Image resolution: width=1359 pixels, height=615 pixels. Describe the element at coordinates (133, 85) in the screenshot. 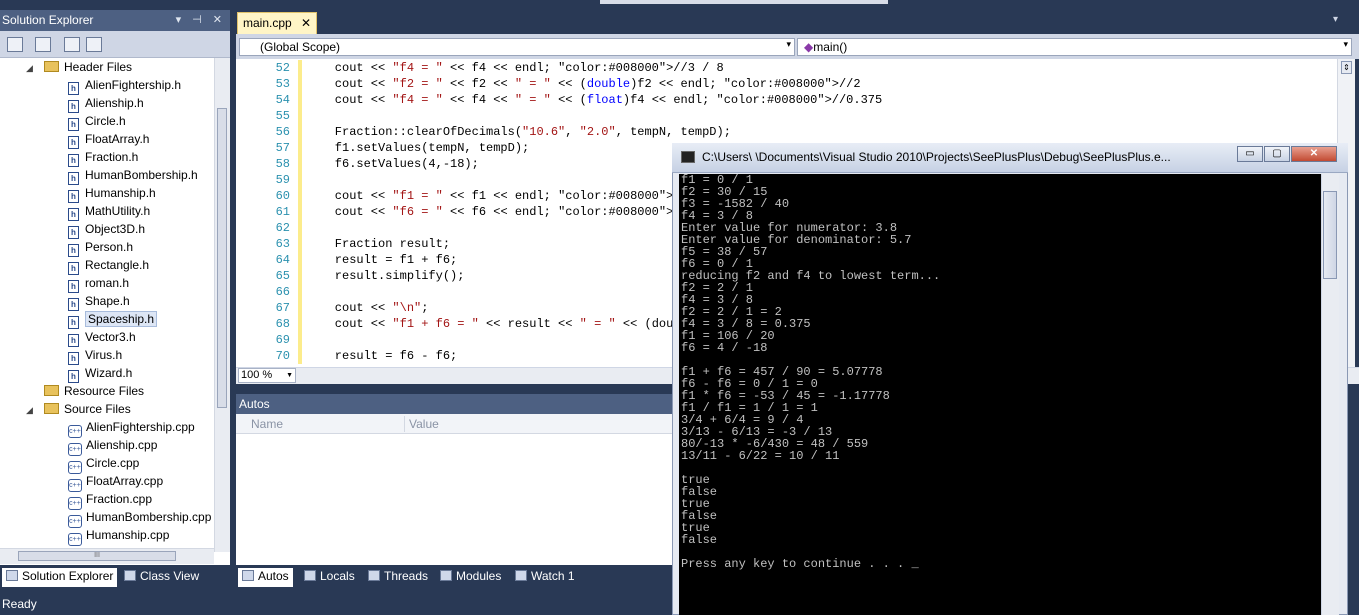

I see `tree-label: AlienFightership.h` at that location.